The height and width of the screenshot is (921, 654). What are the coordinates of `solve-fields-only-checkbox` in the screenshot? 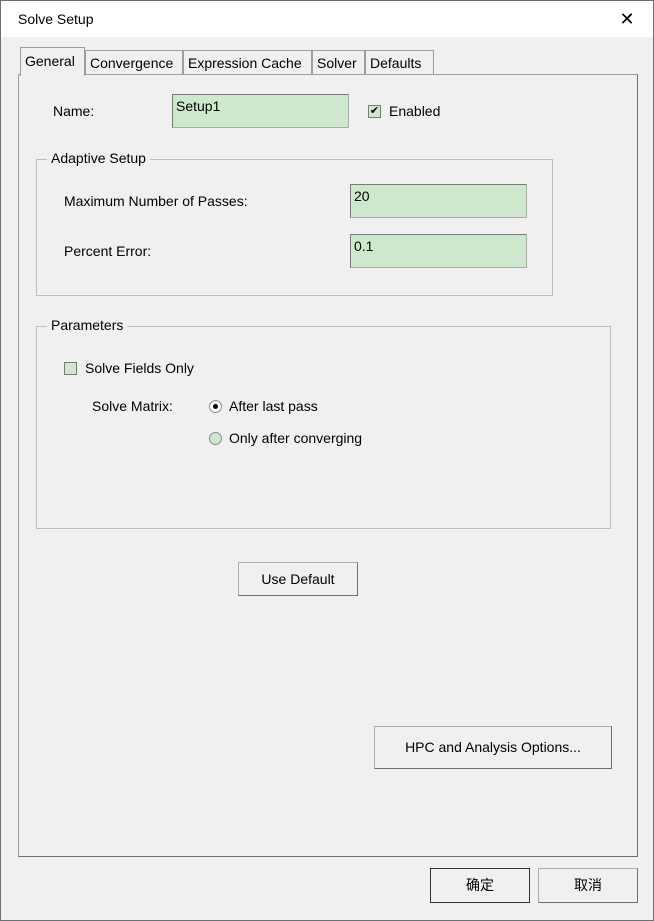 It's located at (70, 368).